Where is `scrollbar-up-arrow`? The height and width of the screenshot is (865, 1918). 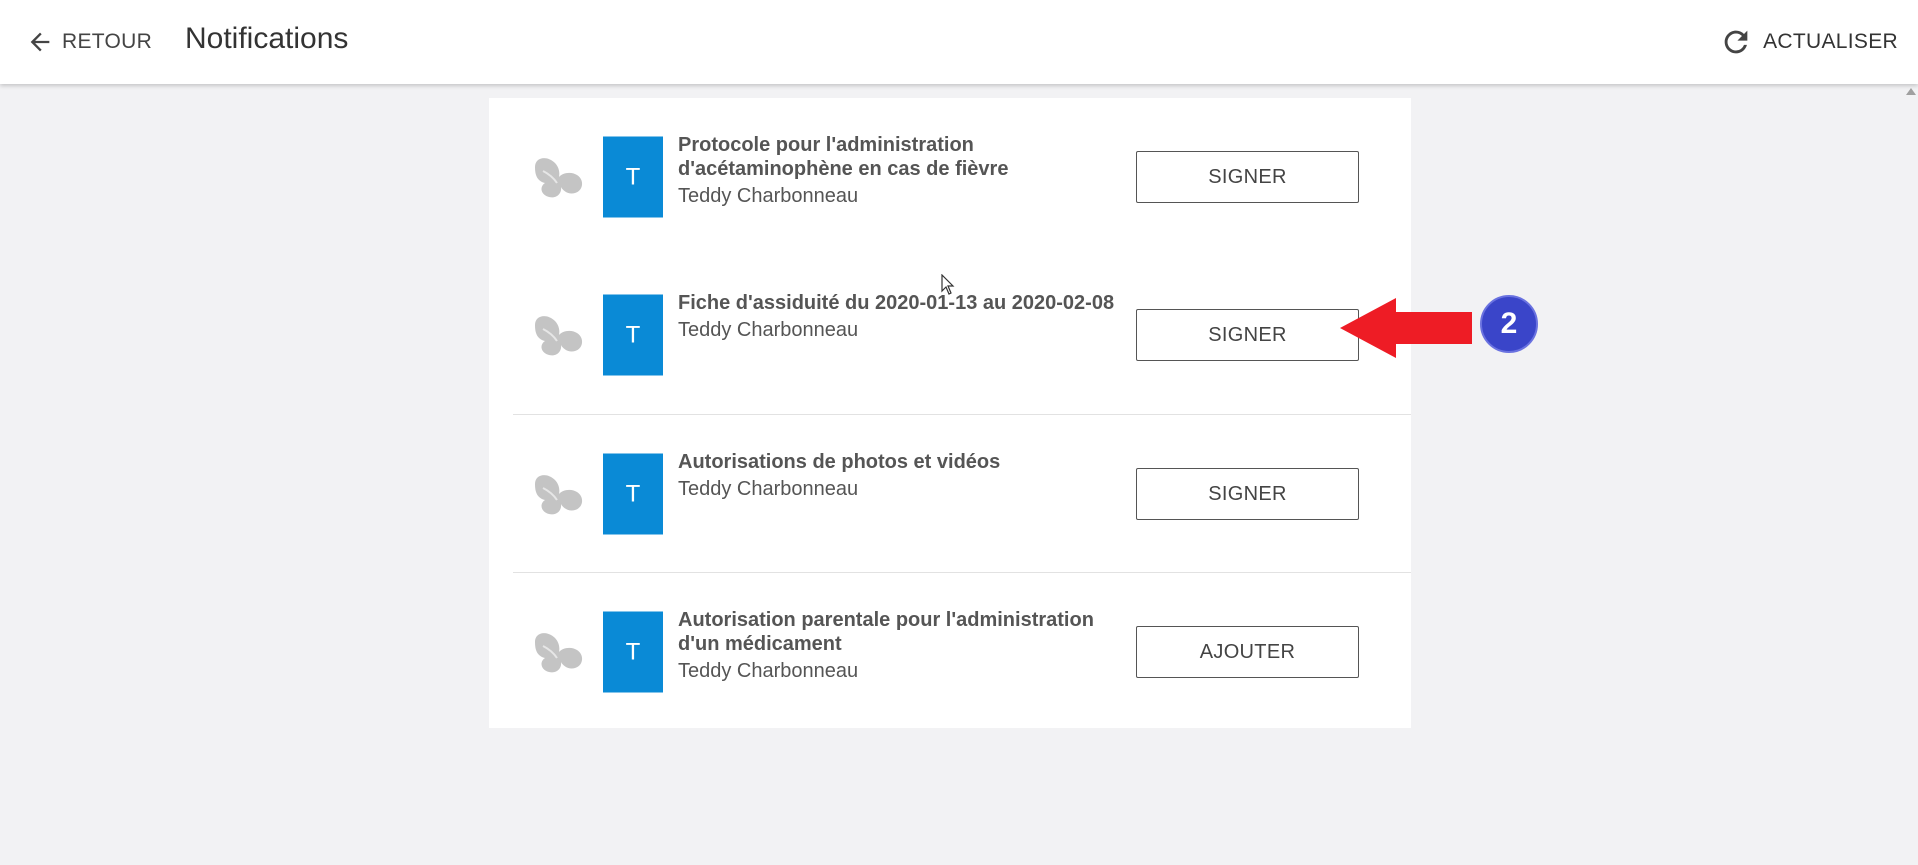
scrollbar-up-arrow is located at coordinates (1911, 91).